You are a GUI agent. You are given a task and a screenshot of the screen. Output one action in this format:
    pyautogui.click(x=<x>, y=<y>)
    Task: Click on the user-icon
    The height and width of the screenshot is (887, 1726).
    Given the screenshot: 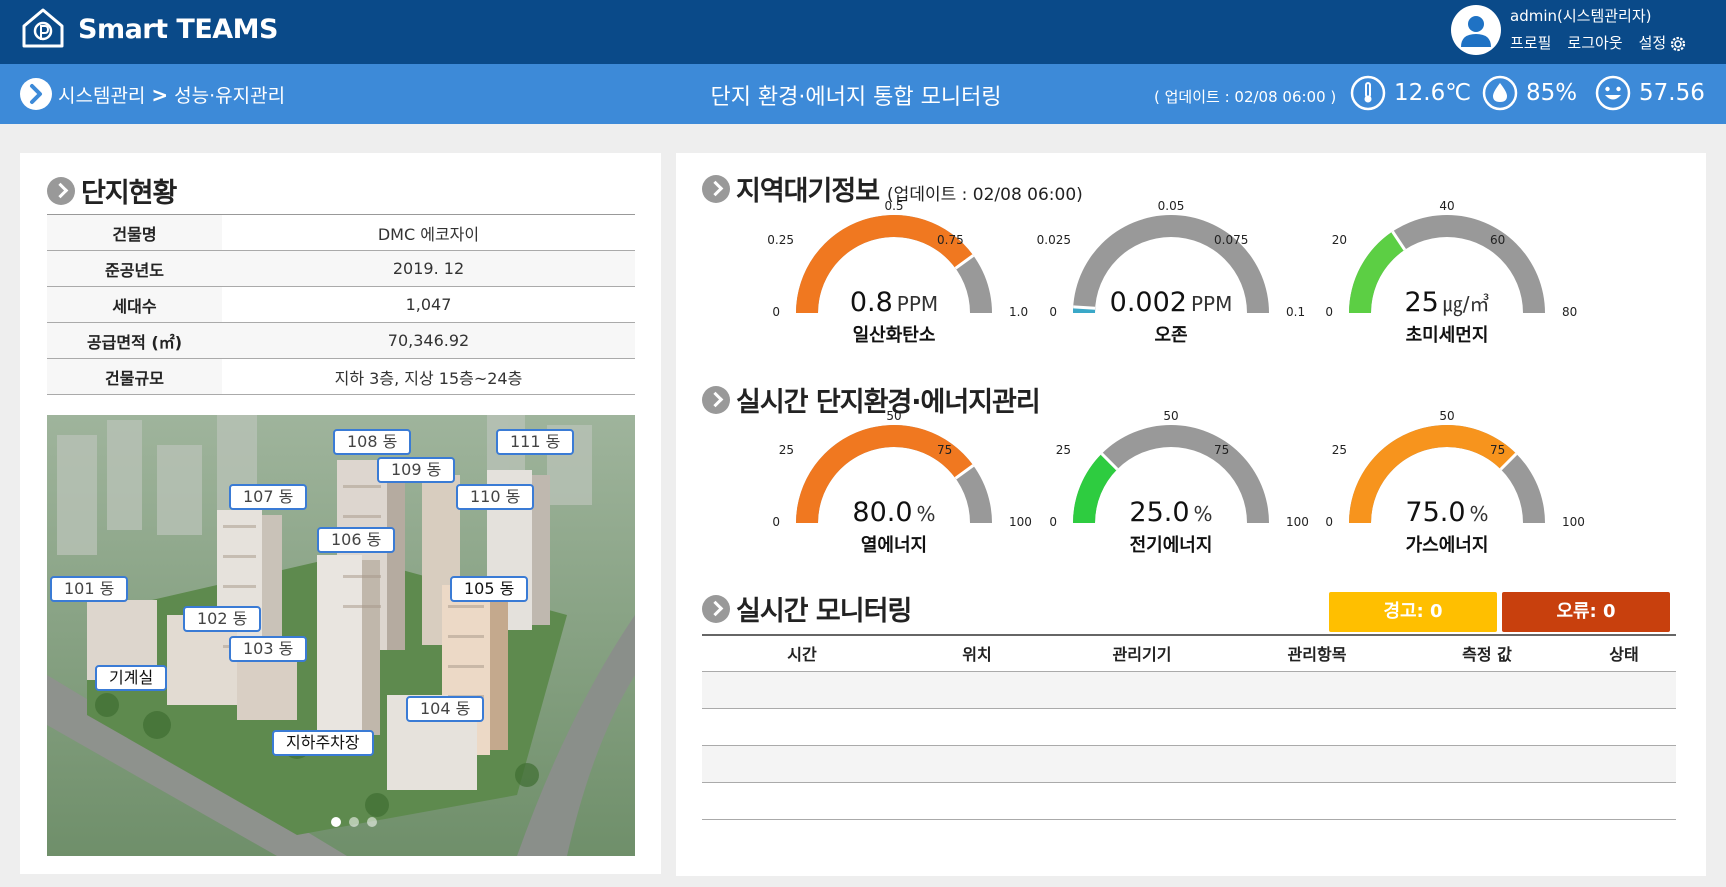 What is the action you would take?
    pyautogui.click(x=1476, y=31)
    